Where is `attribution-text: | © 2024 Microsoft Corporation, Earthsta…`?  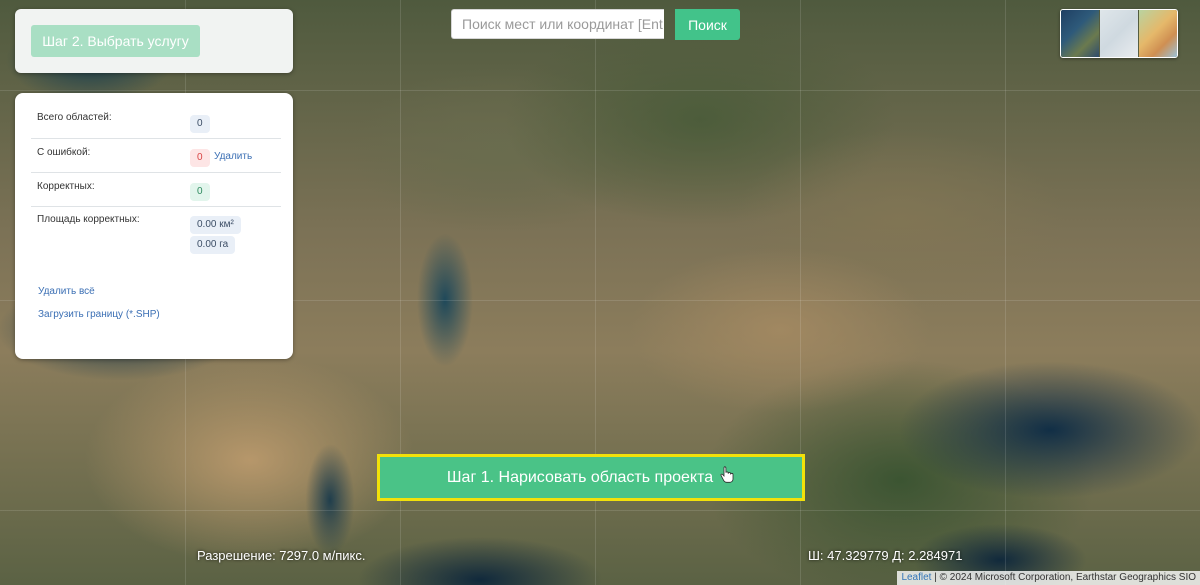 attribution-text: | © 2024 Microsoft Corporation, Earthsta… is located at coordinates (1065, 577).